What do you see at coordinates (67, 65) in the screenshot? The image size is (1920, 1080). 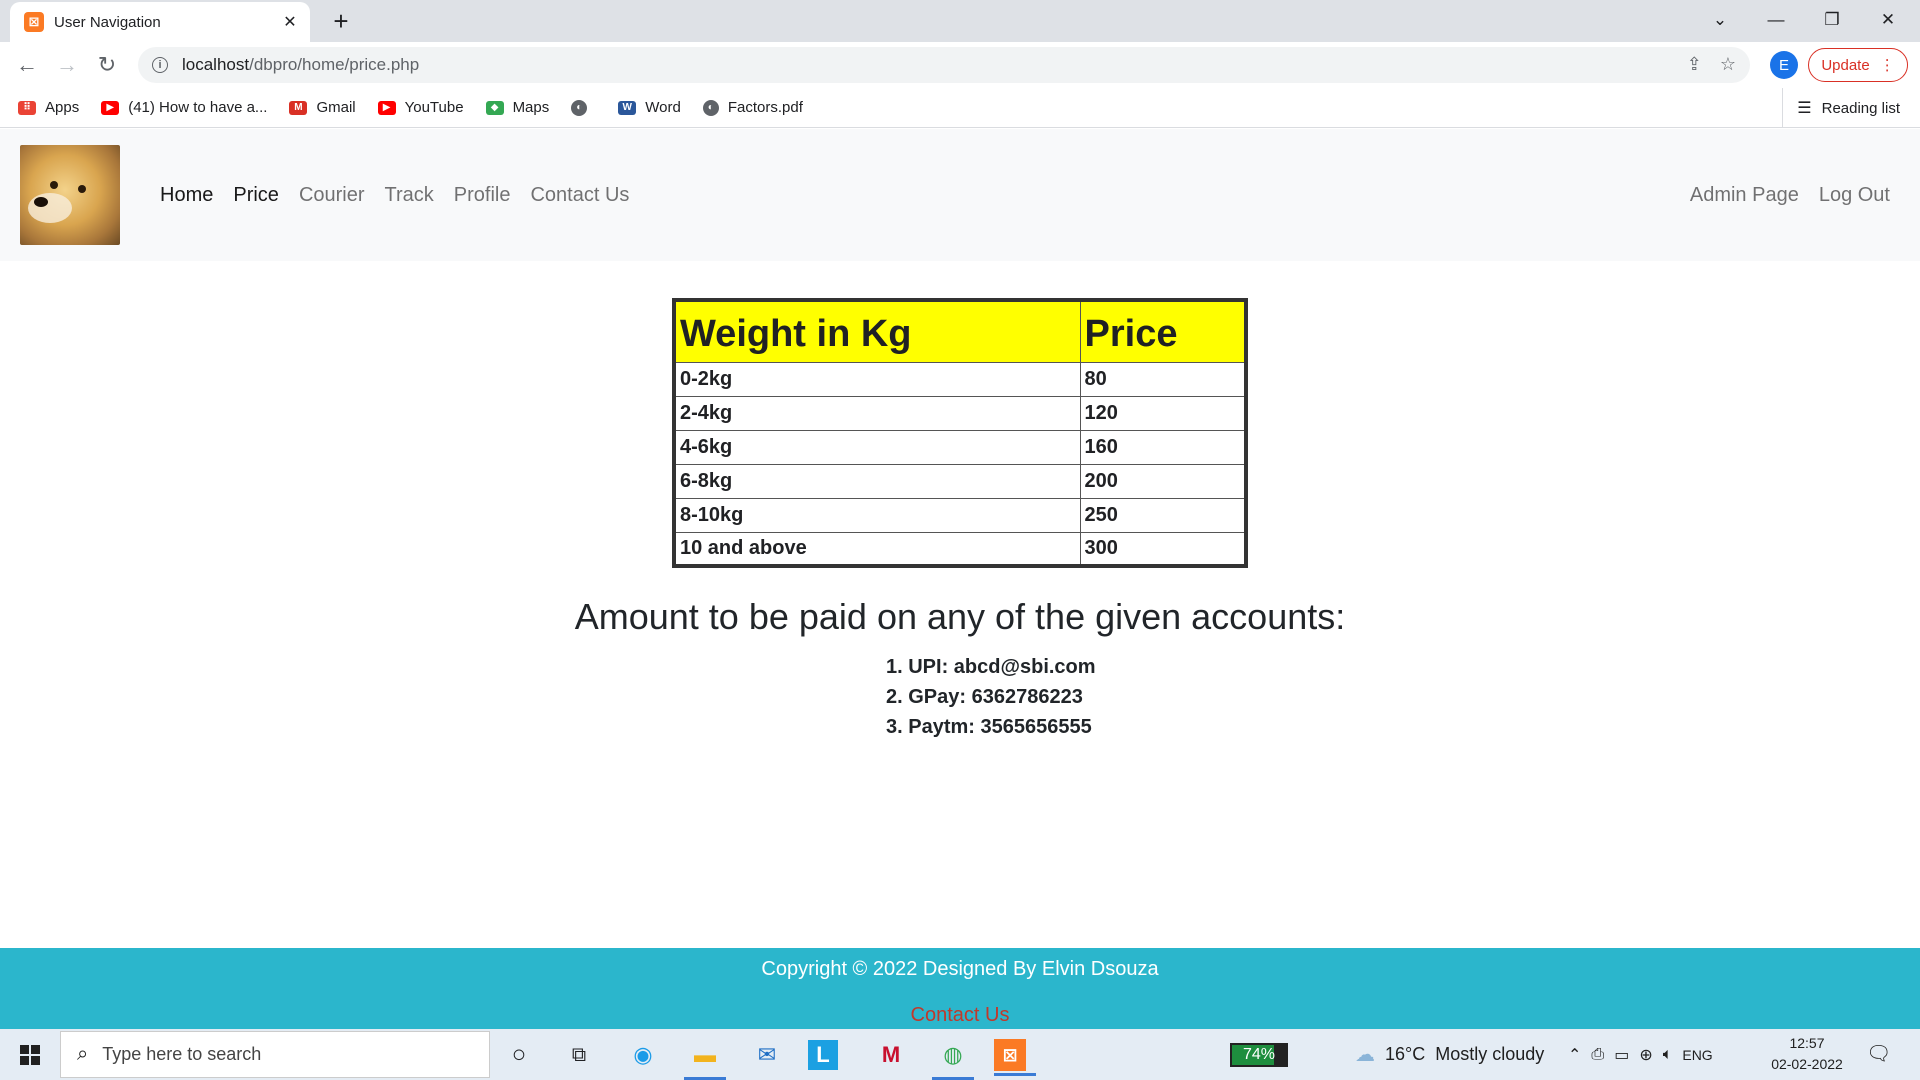 I see `forward-button: →` at bounding box center [67, 65].